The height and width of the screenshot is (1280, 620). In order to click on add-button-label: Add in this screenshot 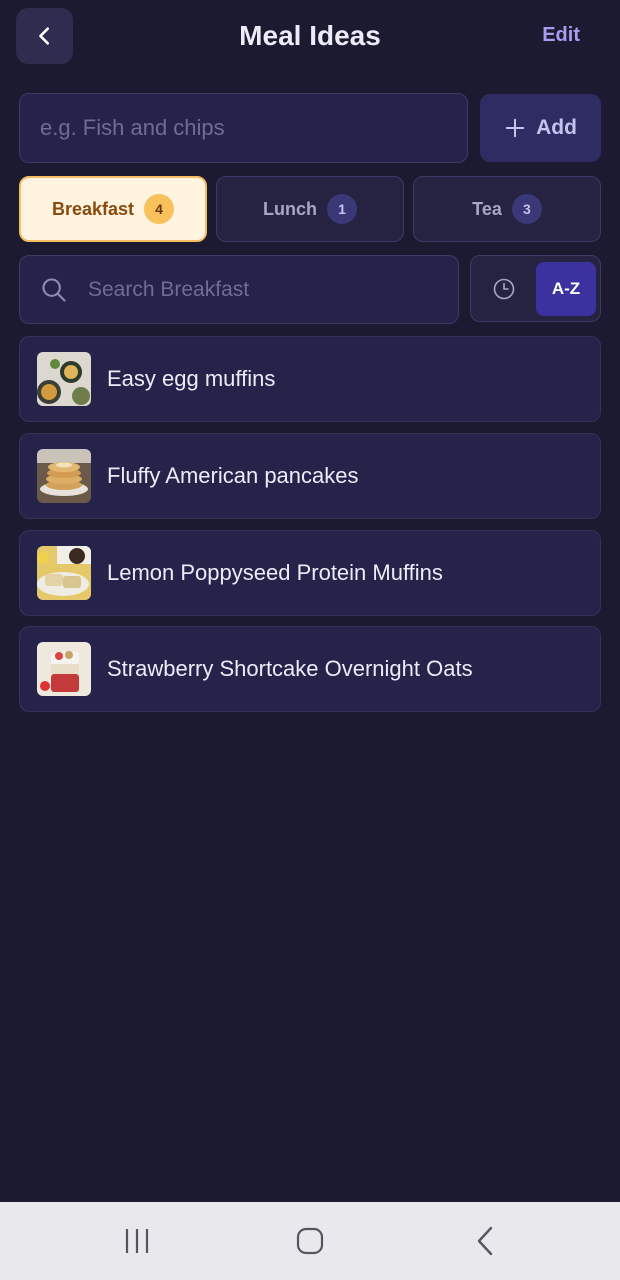, I will do `click(556, 127)`.